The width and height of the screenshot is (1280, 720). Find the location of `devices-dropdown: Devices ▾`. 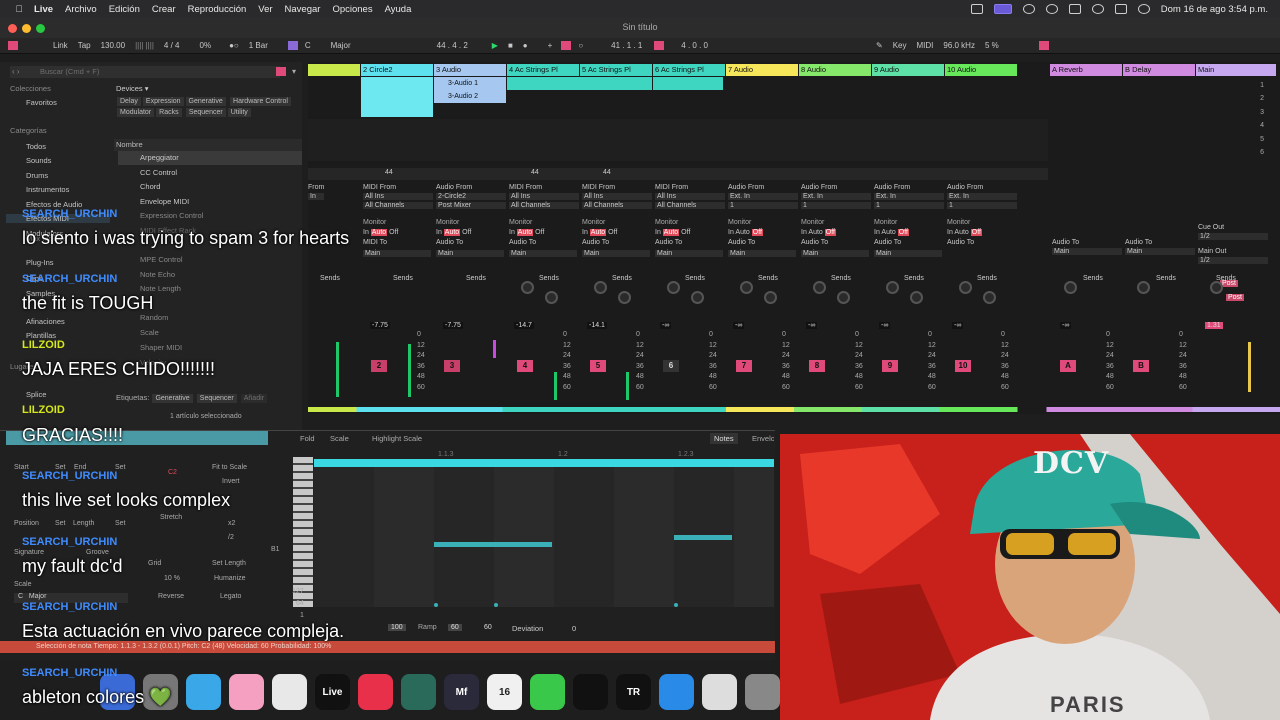

devices-dropdown: Devices ▾ is located at coordinates (132, 88).